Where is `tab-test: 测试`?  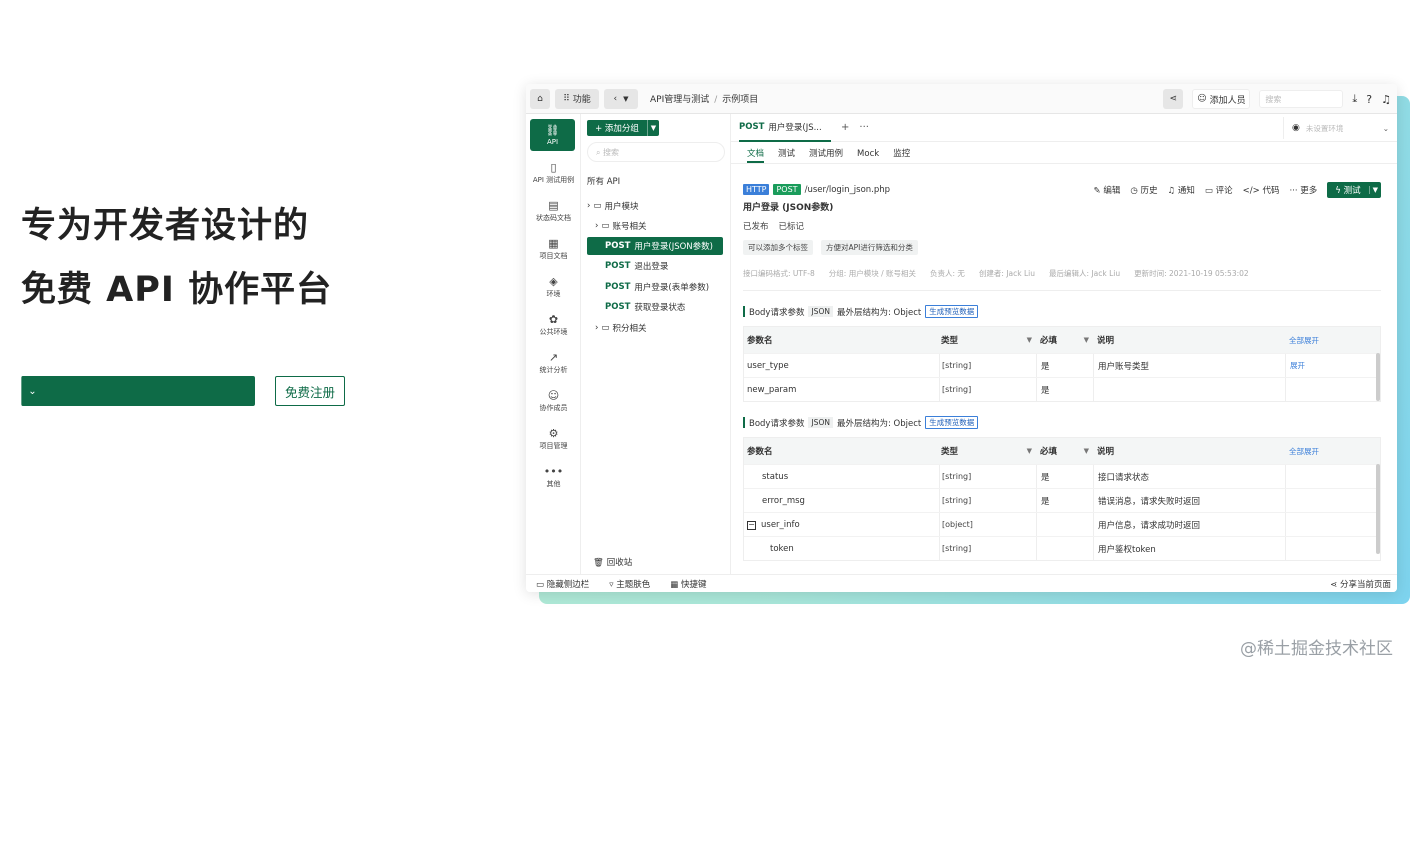
tab-test: 测试 is located at coordinates (786, 155).